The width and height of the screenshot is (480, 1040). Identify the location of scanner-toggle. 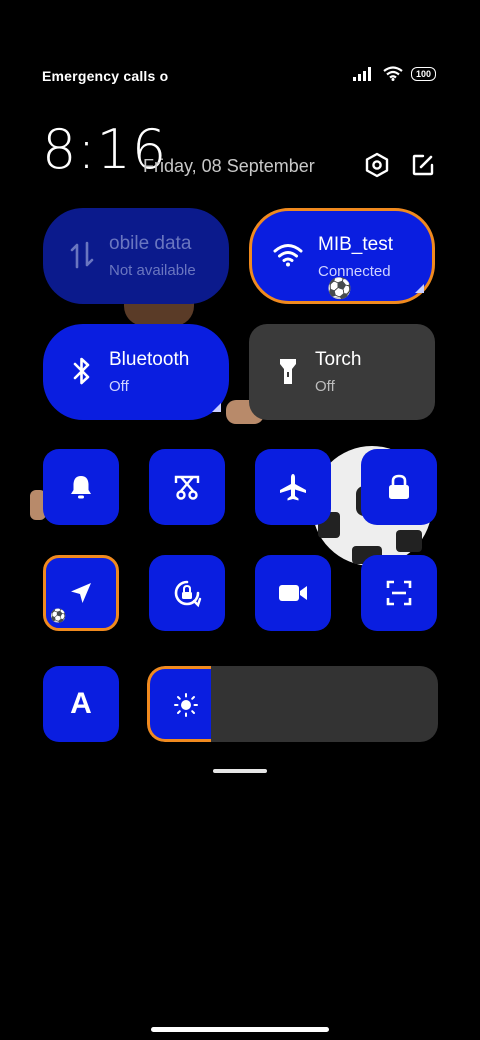
(399, 593).